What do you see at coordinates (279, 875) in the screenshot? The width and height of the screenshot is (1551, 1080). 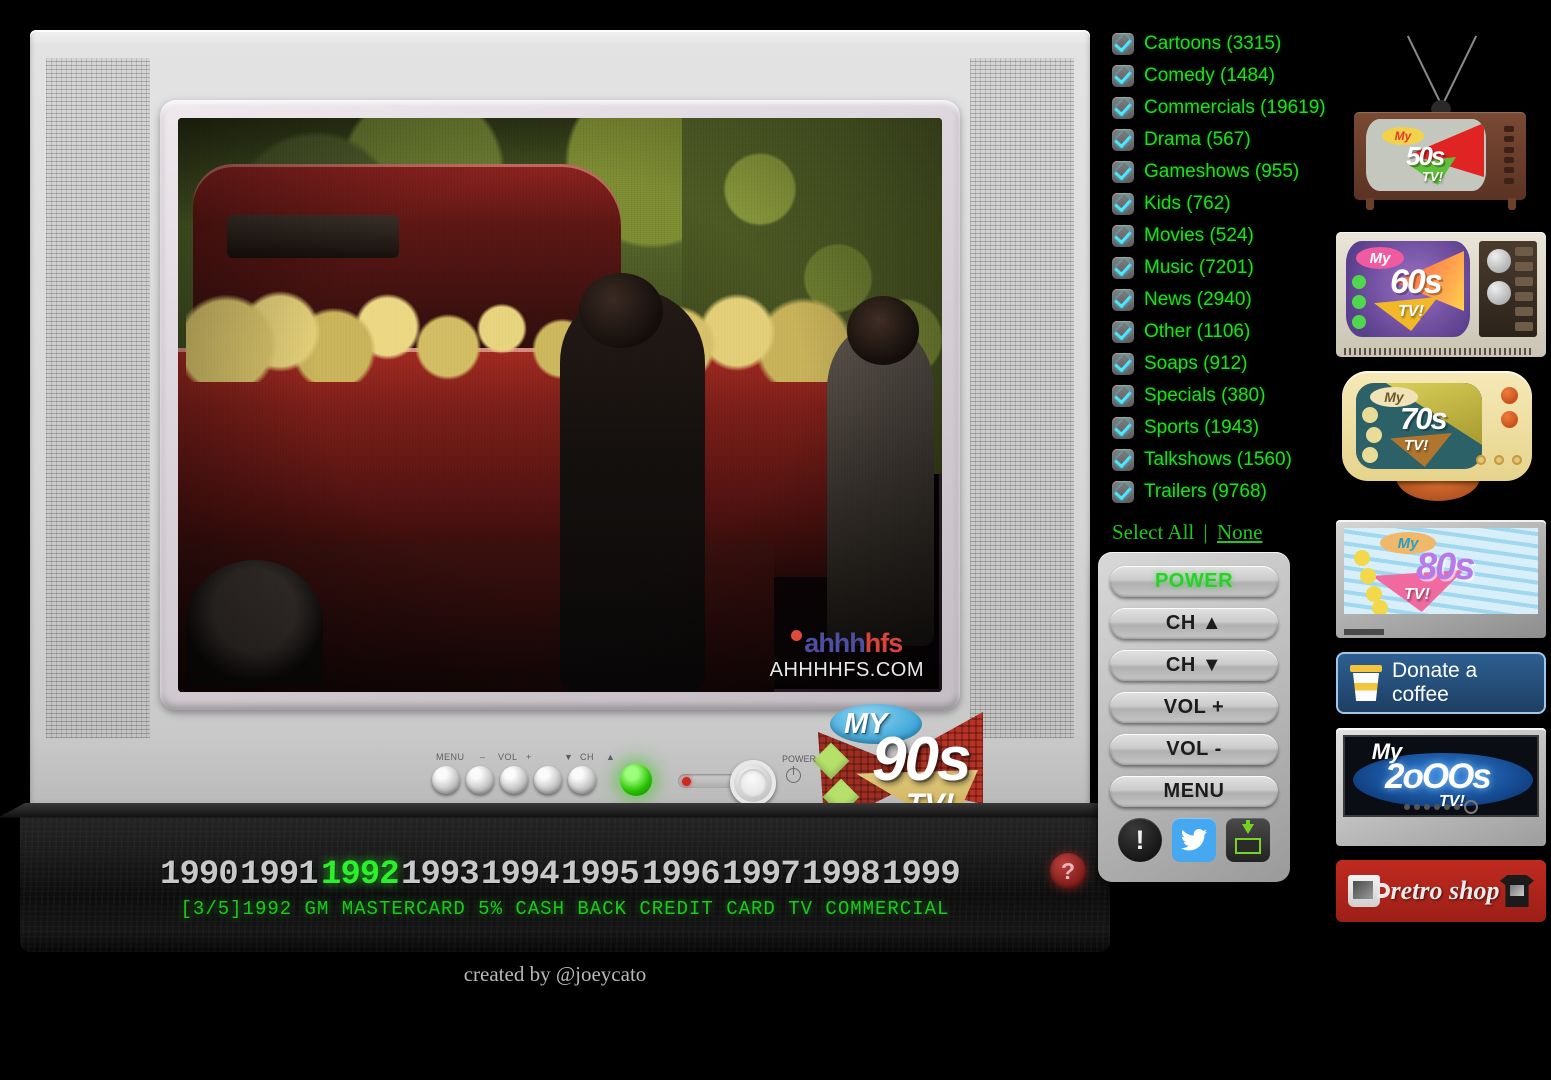 I see `year-1991: 1991` at bounding box center [279, 875].